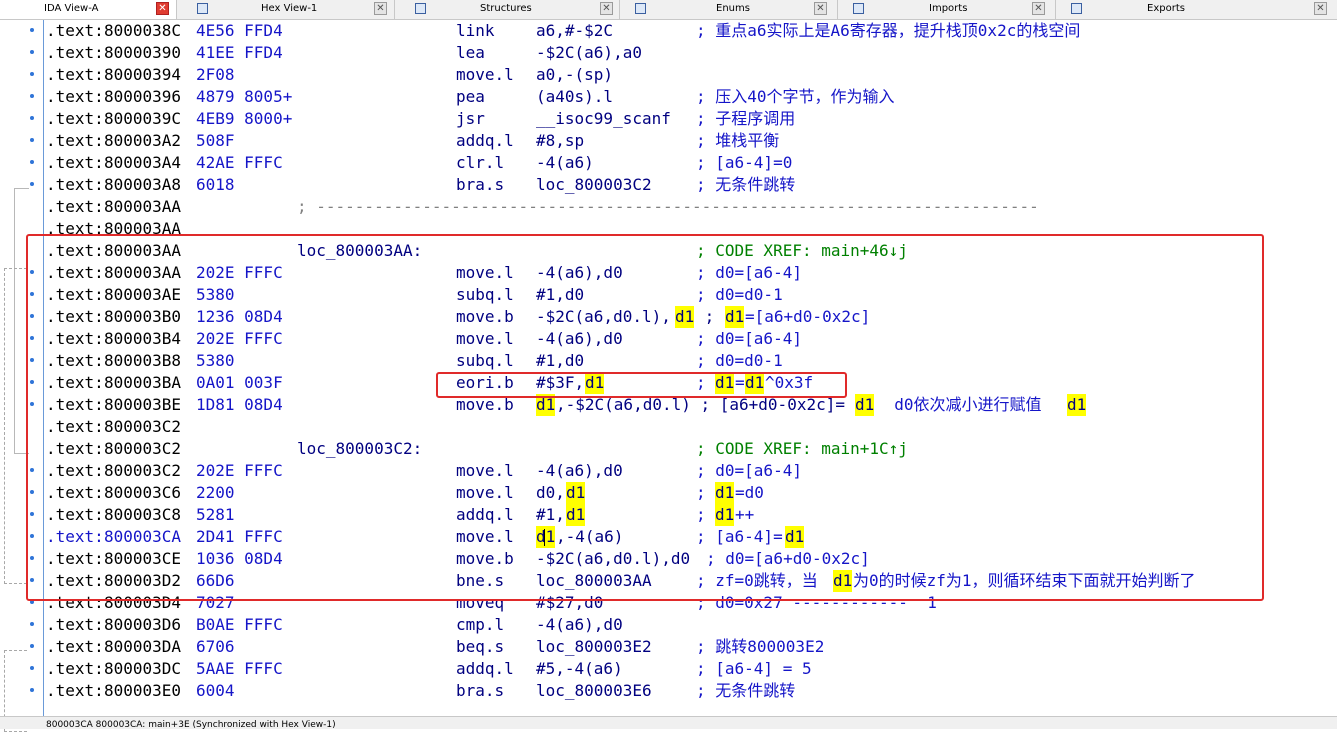 The width and height of the screenshot is (1337, 732). I want to click on mnemonic: beq.s, so click(480, 647).